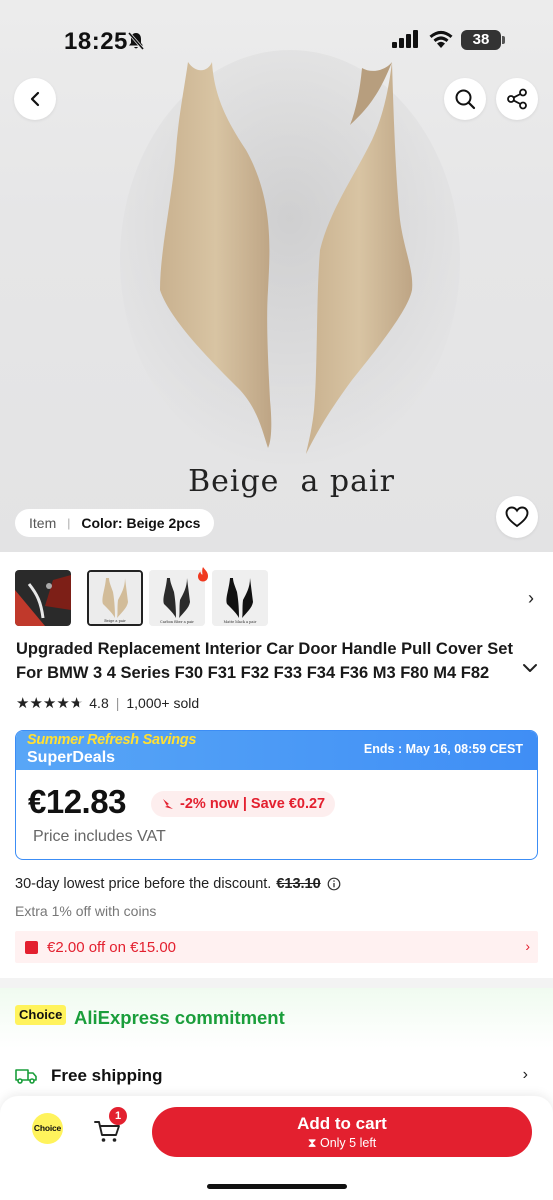 This screenshot has height=1200, width=553. What do you see at coordinates (43, 598) in the screenshot?
I see `thumbnail-car-interior` at bounding box center [43, 598].